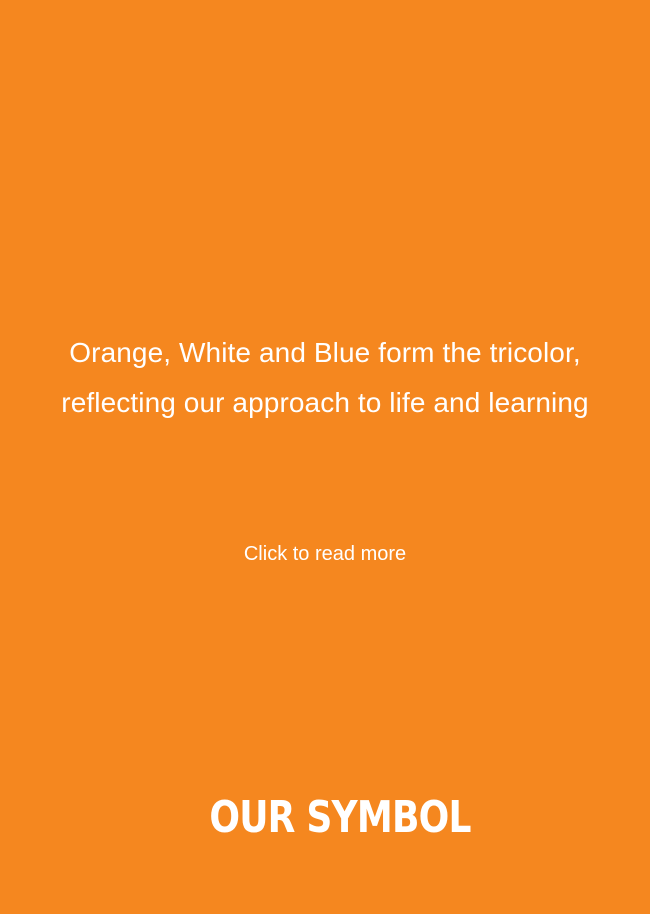 Image resolution: width=650 pixels, height=914 pixels. What do you see at coordinates (340, 817) in the screenshot?
I see `card-title: OUR SYMBOL` at bounding box center [340, 817].